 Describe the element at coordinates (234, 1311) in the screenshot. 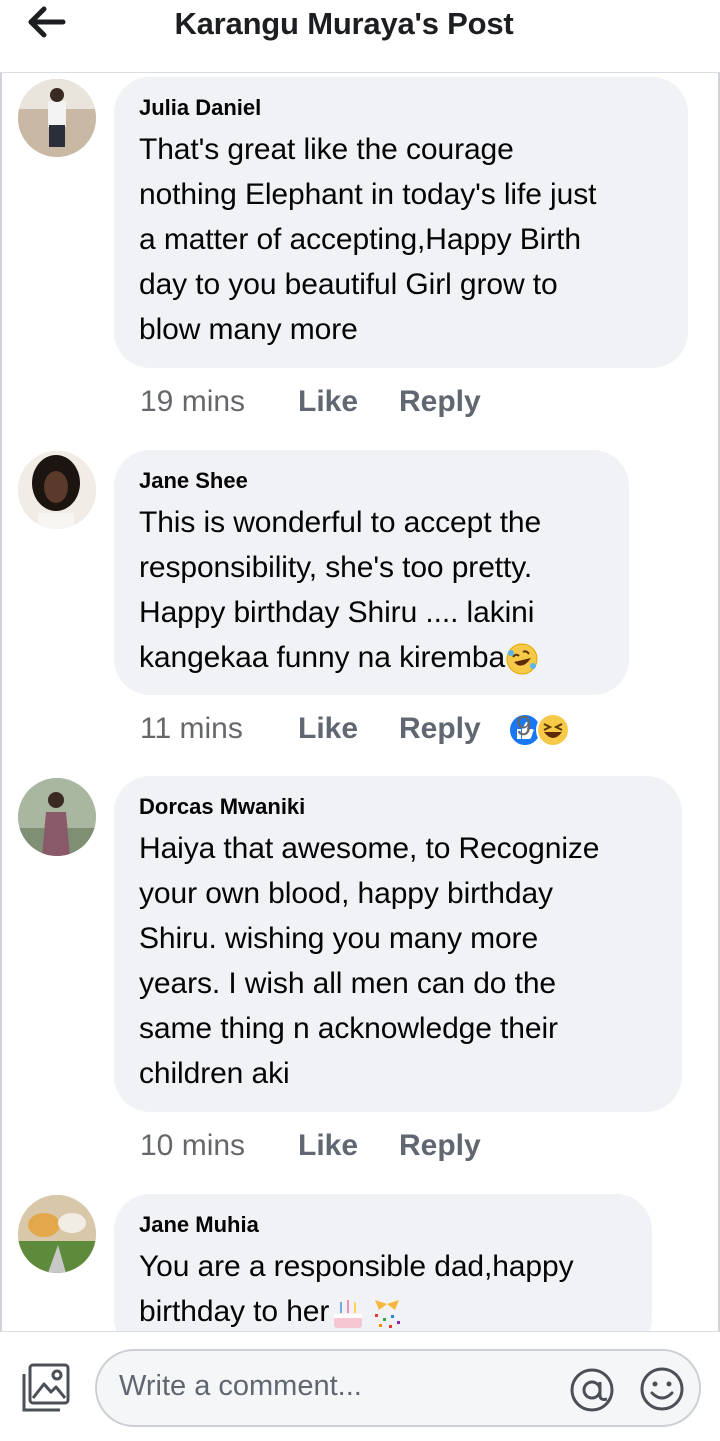

I see `comment-line-text: birthday to her` at that location.